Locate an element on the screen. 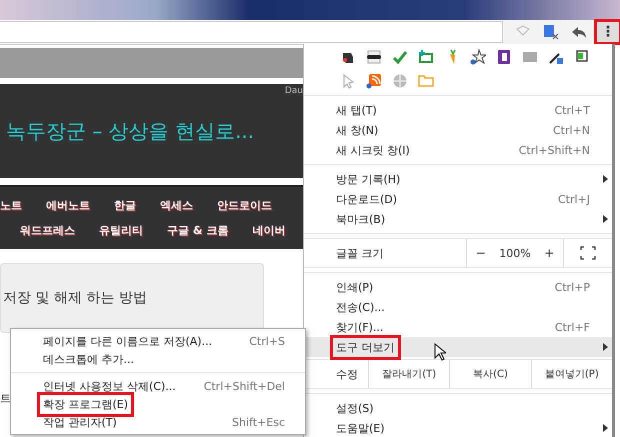 This screenshot has width=620, height=437. category-link: 노트 is located at coordinates (11, 205).